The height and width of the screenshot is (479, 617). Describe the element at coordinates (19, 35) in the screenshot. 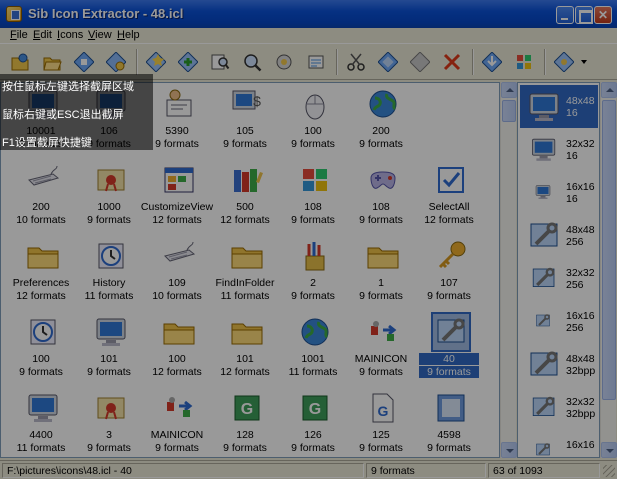

I see `menu-file: File` at that location.